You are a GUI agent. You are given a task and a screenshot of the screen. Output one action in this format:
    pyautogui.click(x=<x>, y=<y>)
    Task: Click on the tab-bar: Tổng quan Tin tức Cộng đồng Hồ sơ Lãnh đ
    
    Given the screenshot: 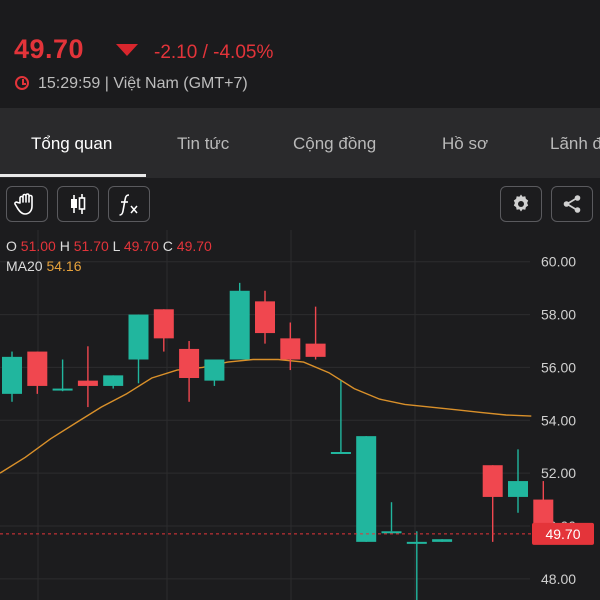 What is the action you would take?
    pyautogui.click(x=300, y=143)
    